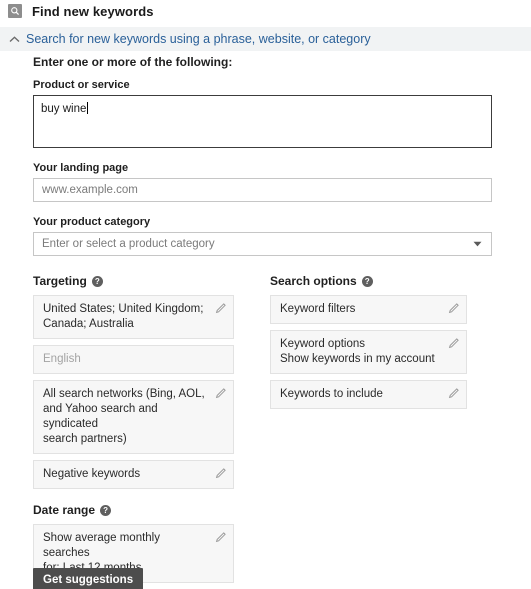 The height and width of the screenshot is (589, 531). Describe the element at coordinates (14, 39) in the screenshot. I see `chevron-up-icon` at that location.